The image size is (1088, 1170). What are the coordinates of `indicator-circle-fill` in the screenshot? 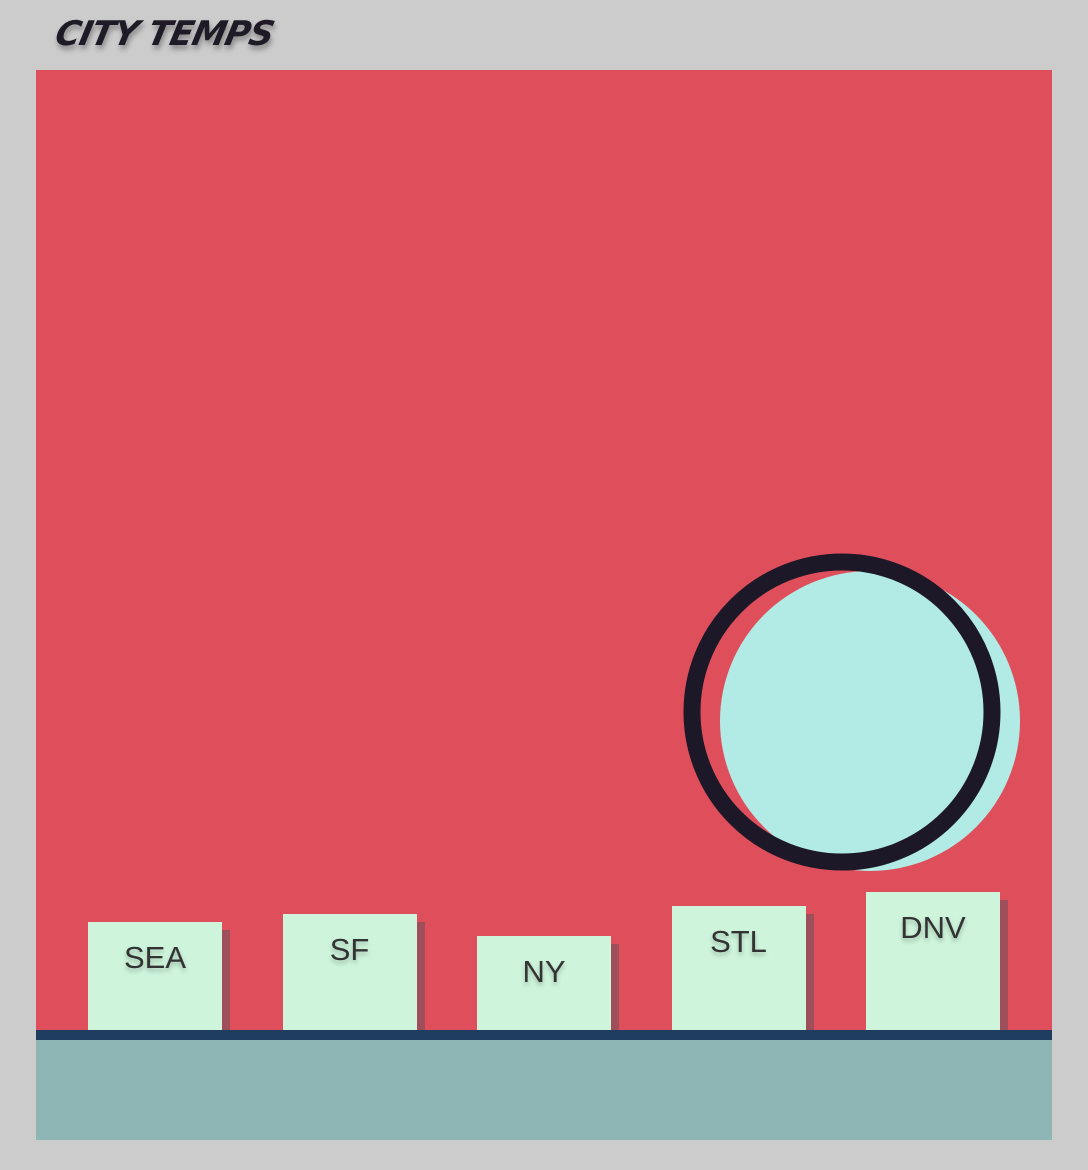 It's located at (870, 721).